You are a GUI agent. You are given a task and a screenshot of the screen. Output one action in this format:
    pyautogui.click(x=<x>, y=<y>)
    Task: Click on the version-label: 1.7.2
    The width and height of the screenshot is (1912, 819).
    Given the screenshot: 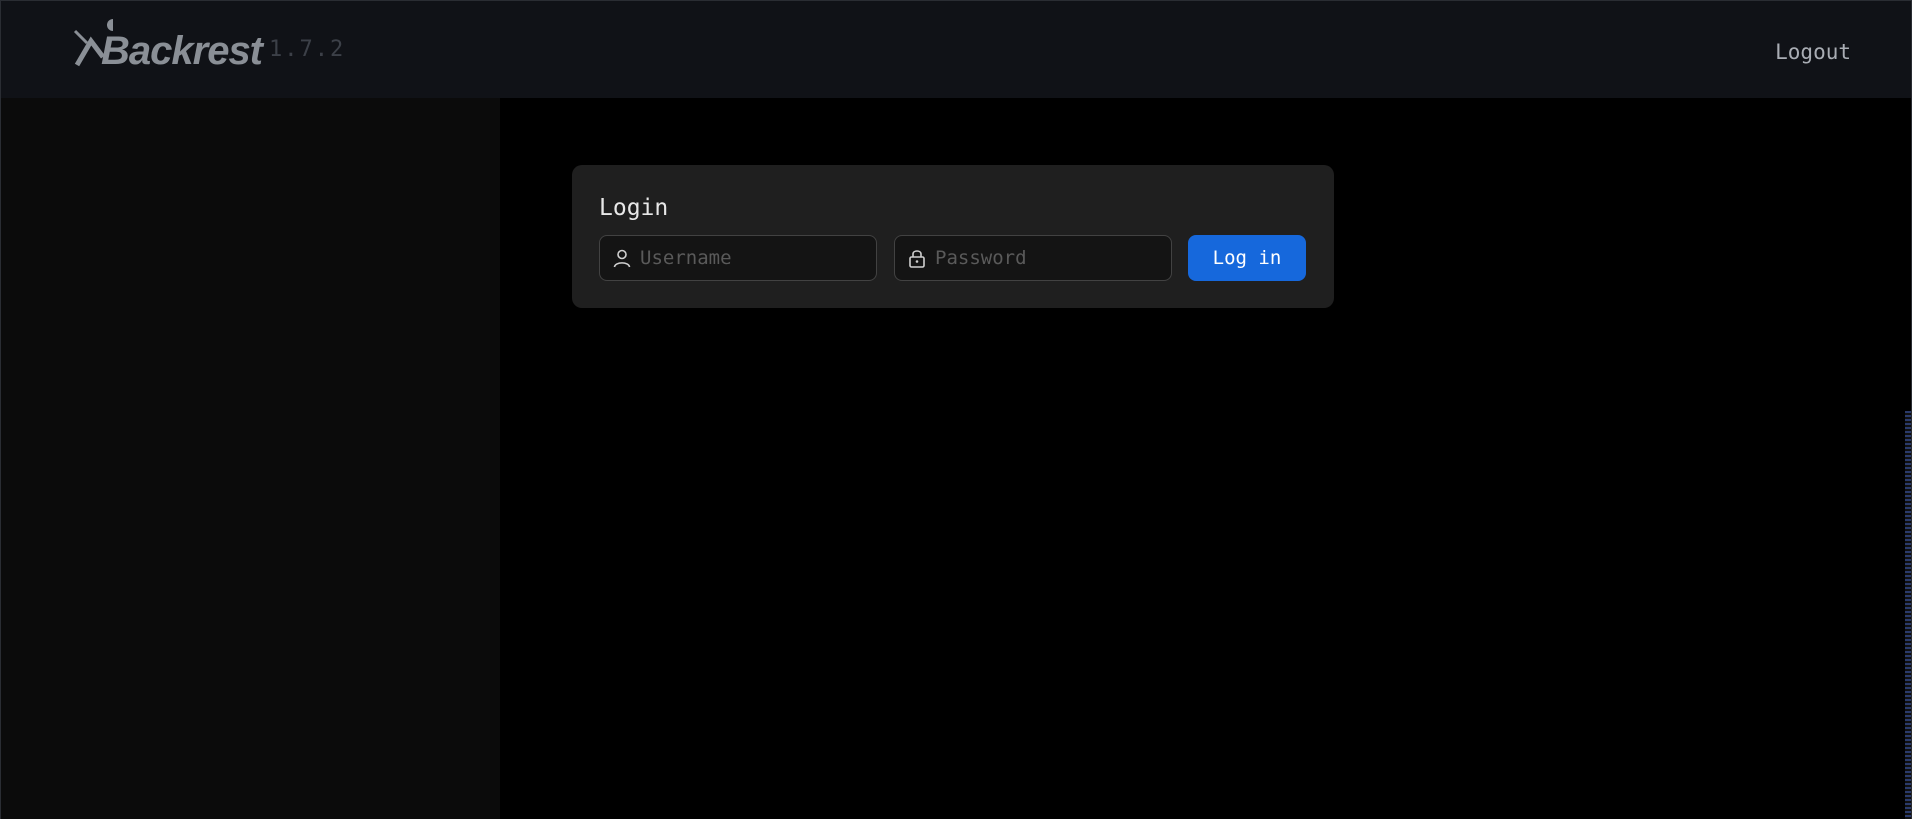 What is the action you would take?
    pyautogui.click(x=307, y=49)
    